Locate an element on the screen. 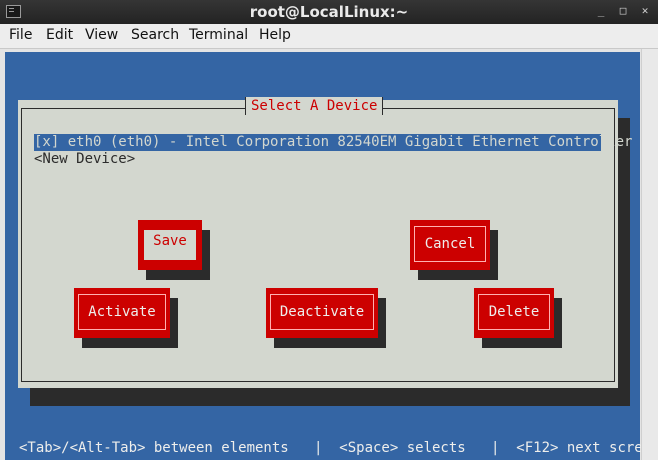  minimize-icon: _ is located at coordinates (601, 11).